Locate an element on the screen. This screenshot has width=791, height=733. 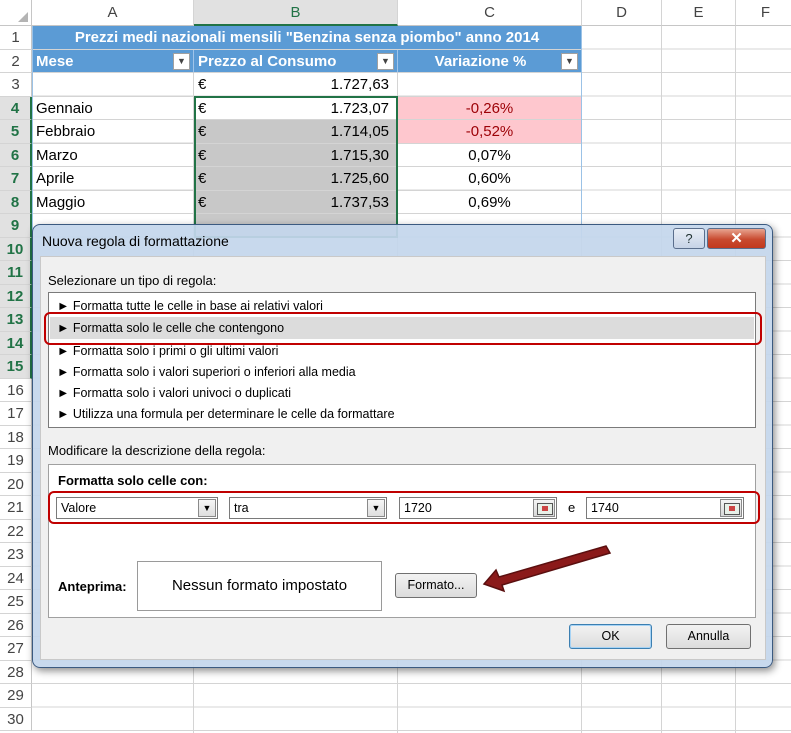
column-header-b: B is located at coordinates (296, 13).